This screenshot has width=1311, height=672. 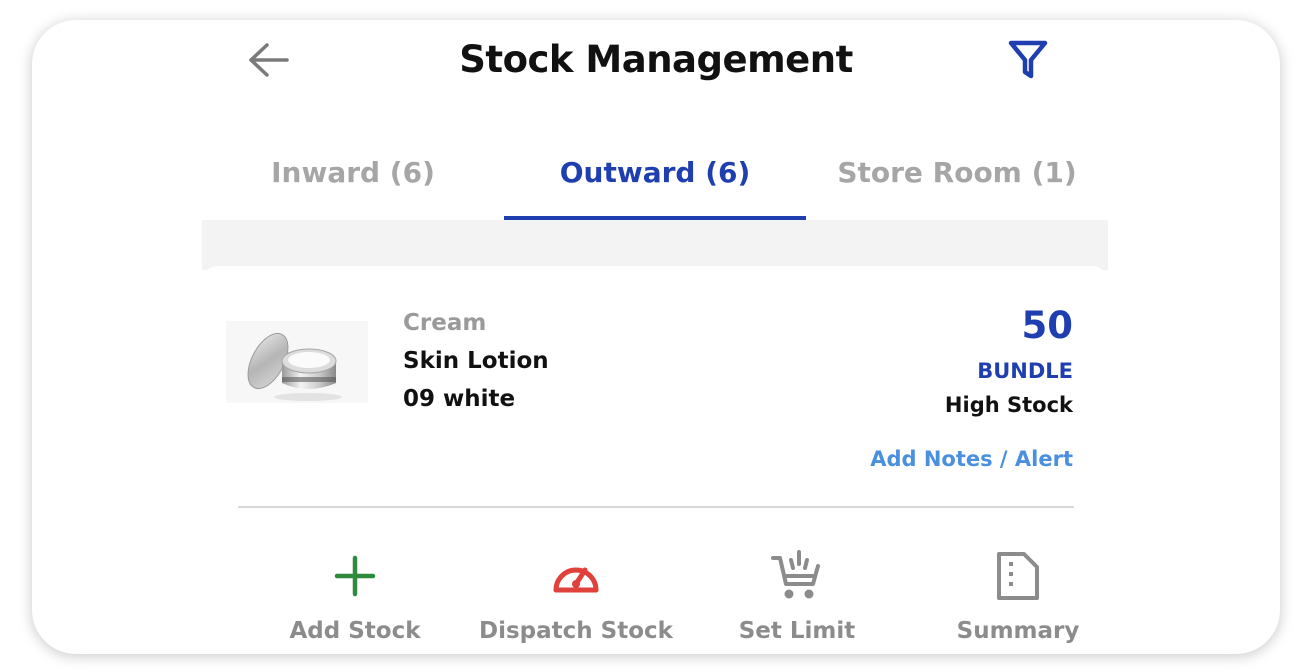 I want to click on tab-store-room-label: Store Room (1), so click(x=957, y=172).